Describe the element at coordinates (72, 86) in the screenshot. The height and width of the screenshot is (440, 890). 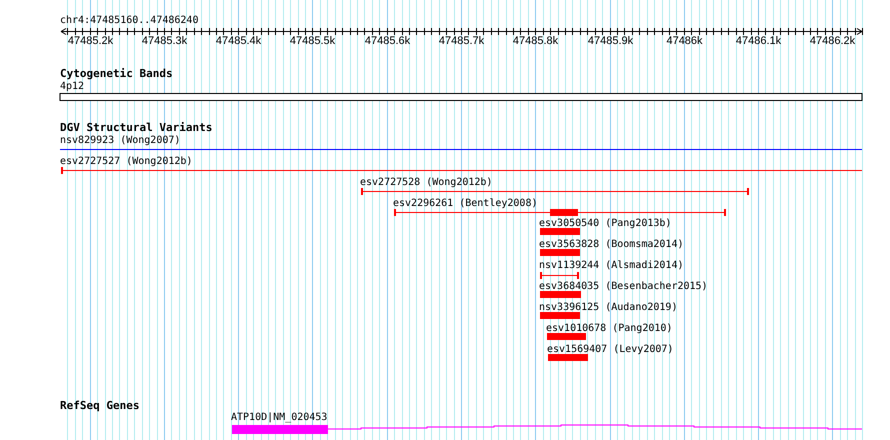
I see `band-label: 4p12` at that location.